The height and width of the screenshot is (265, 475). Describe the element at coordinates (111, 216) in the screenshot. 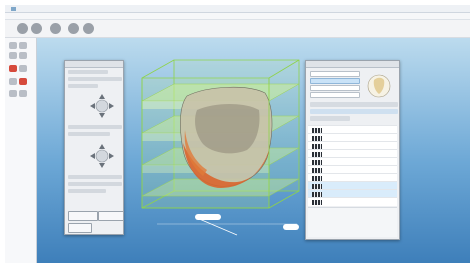

I see `secondary-button` at that location.